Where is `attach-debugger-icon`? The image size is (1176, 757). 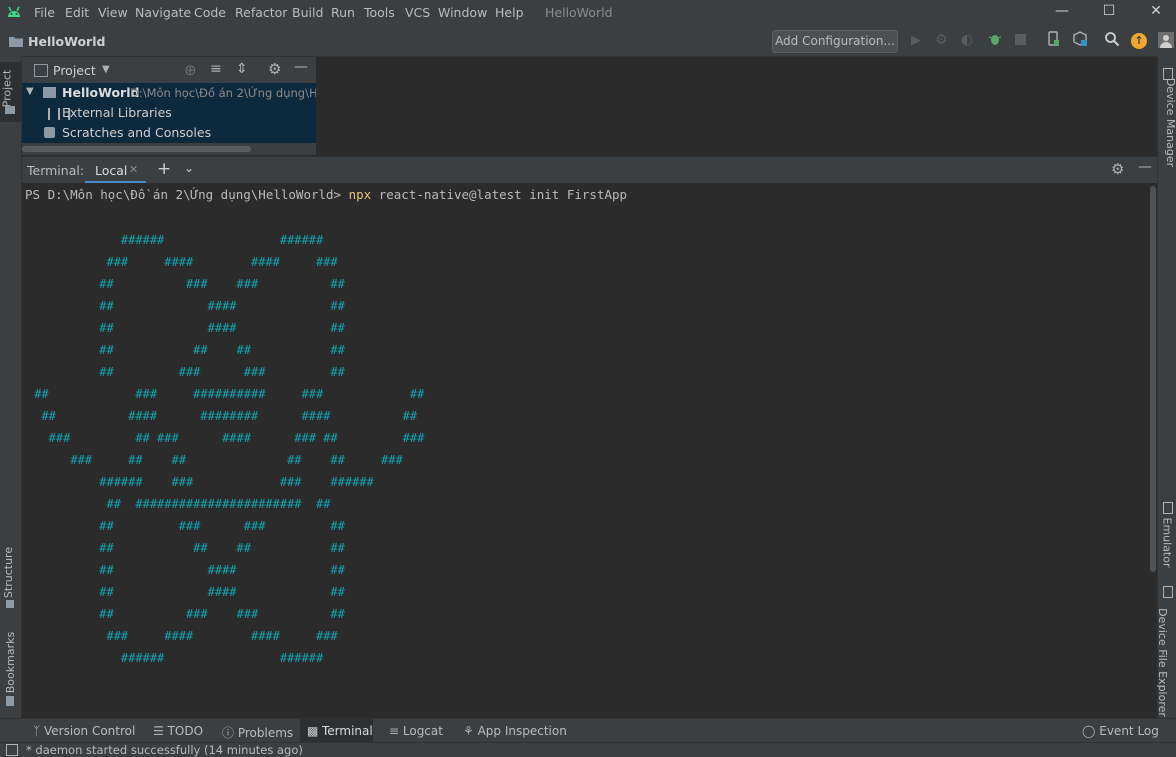 attach-debugger-icon is located at coordinates (995, 40).